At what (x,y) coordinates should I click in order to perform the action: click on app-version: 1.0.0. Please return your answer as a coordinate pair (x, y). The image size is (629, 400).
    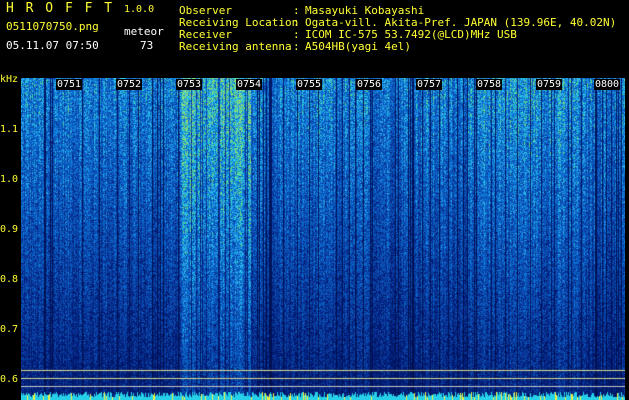
    Looking at the image, I should click on (139, 9).